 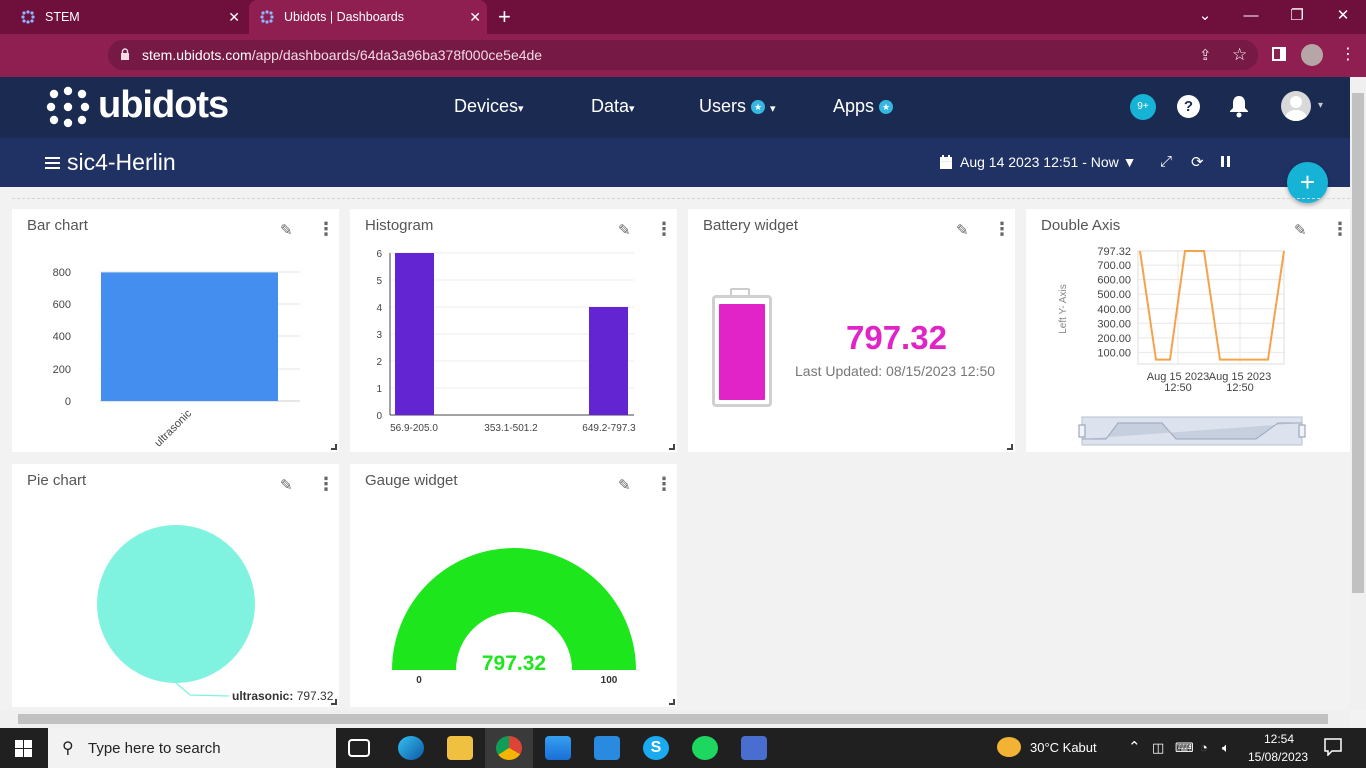 What do you see at coordinates (962, 230) in the screenshot?
I see `edit-pencil-icon: ✎` at bounding box center [962, 230].